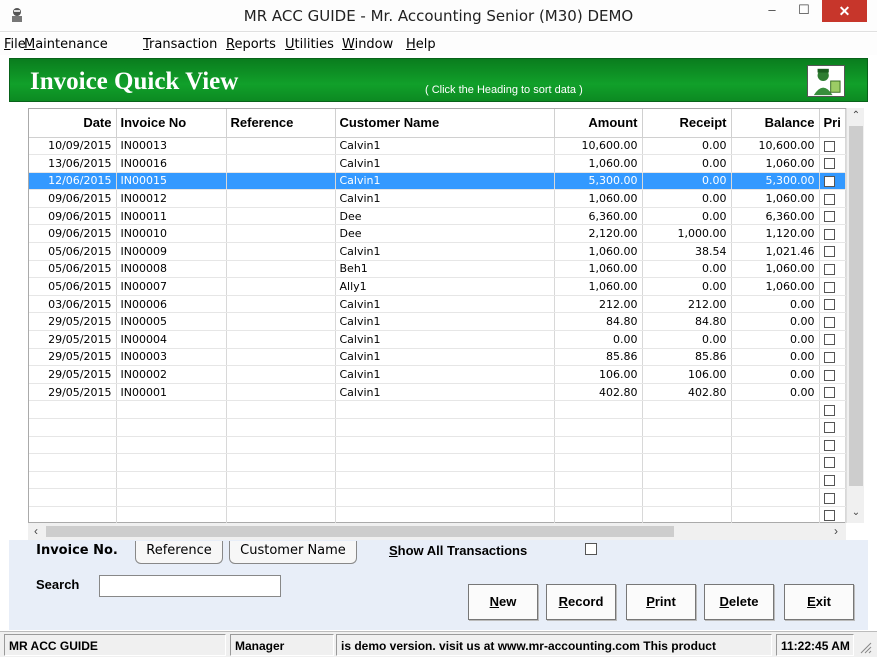 The height and width of the screenshot is (665, 877). Describe the element at coordinates (856, 306) in the screenshot. I see `vertical-scroll-thumb` at that location.